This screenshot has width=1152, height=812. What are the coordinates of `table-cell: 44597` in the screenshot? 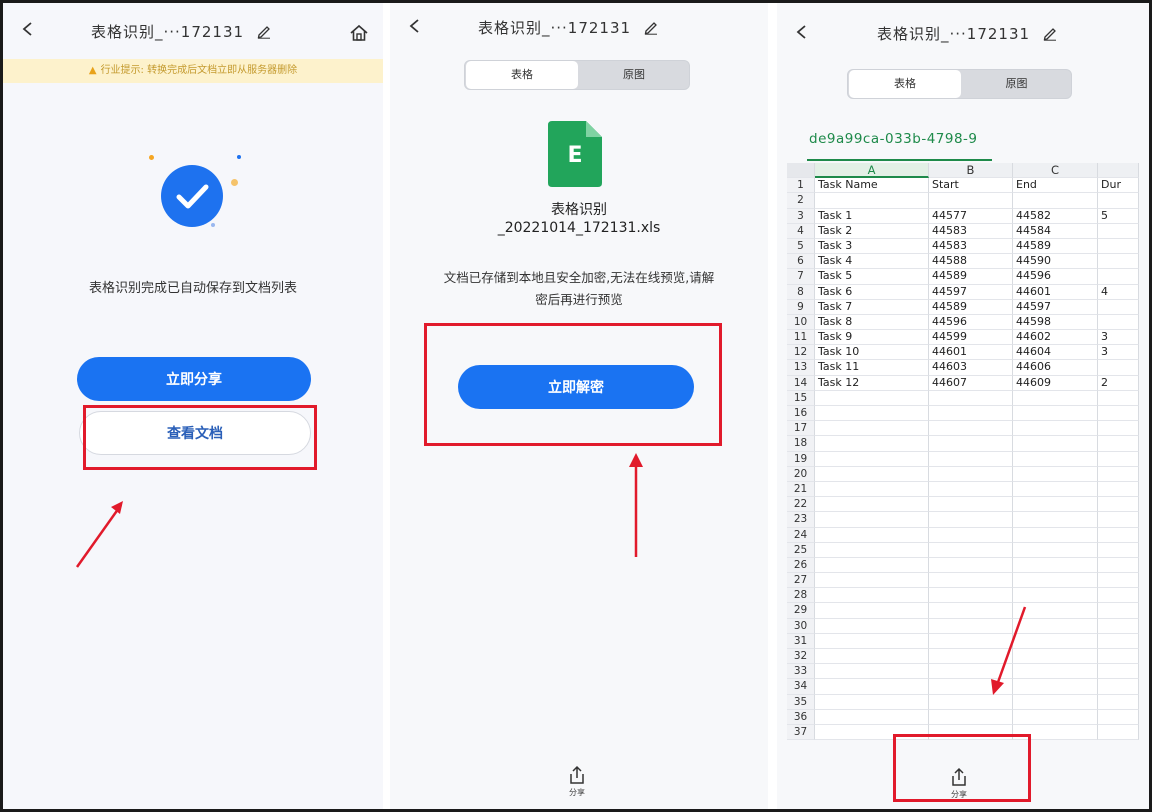 It's located at (1055, 307).